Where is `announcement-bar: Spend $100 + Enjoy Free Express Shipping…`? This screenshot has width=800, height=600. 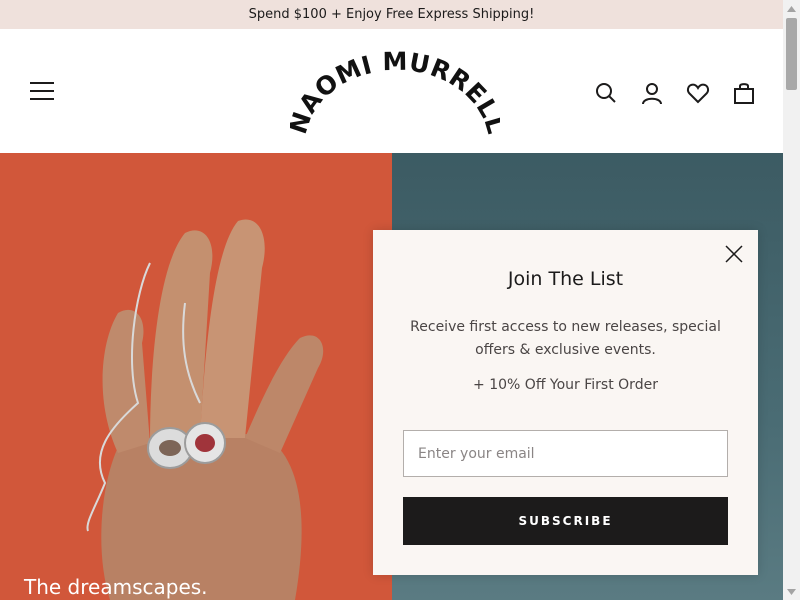 announcement-bar: Spend $100 + Enjoy Free Express Shipping… is located at coordinates (391, 14).